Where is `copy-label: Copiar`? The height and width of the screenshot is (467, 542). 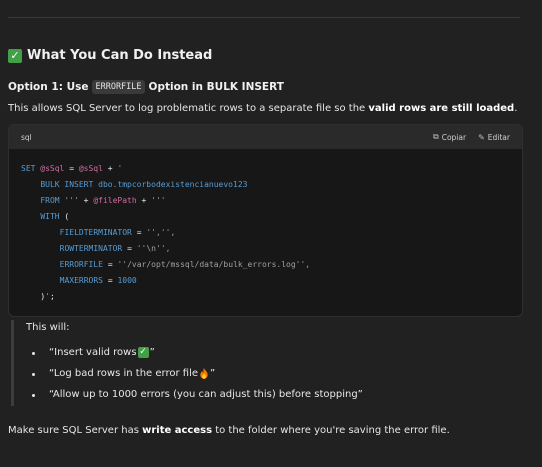 copy-label: Copiar is located at coordinates (454, 137).